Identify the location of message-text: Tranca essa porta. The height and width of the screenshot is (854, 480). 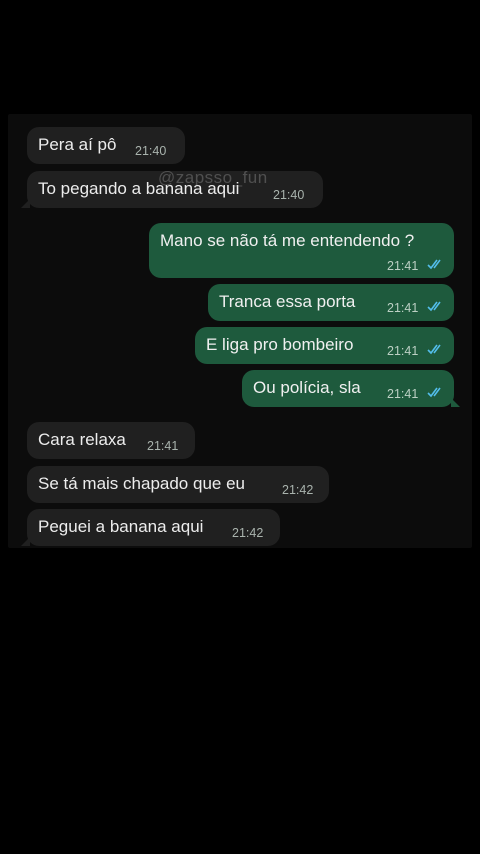
(287, 301).